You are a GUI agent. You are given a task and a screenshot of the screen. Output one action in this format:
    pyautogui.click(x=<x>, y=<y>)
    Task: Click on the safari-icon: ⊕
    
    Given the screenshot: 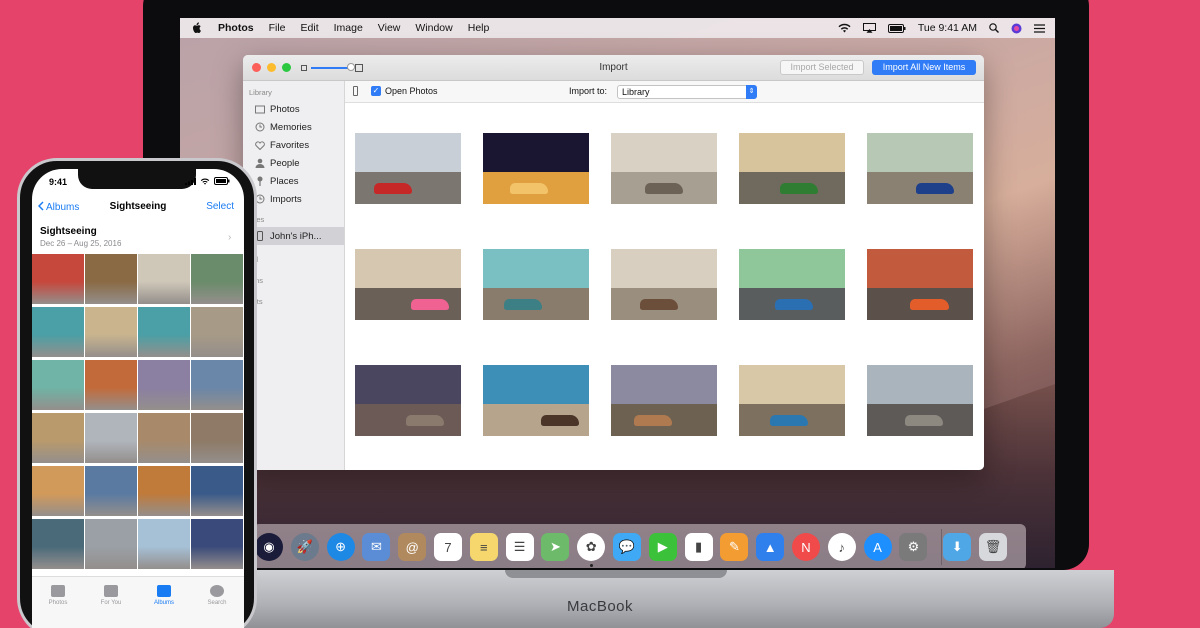 What is the action you would take?
    pyautogui.click(x=340, y=547)
    